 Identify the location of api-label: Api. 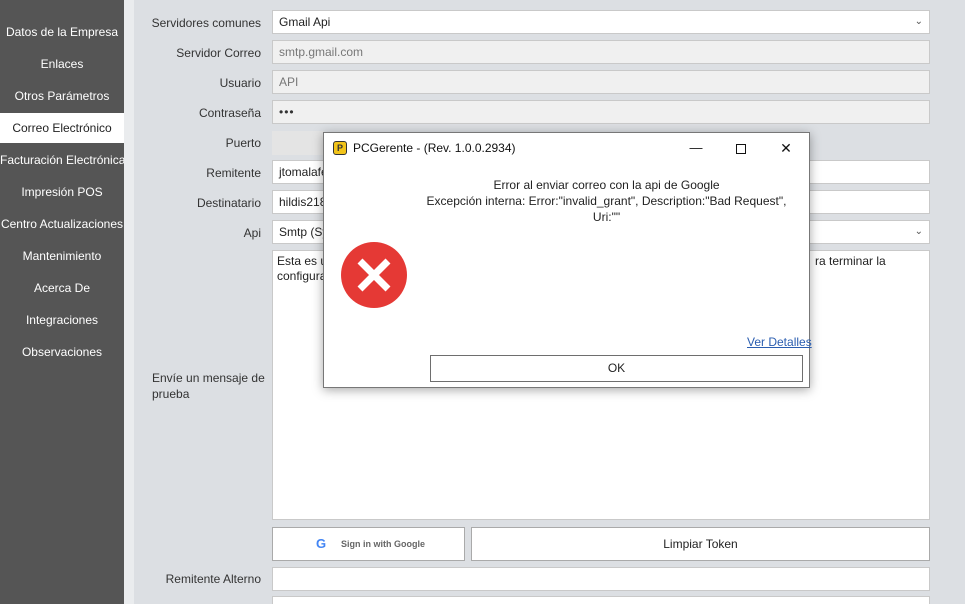
(252, 233).